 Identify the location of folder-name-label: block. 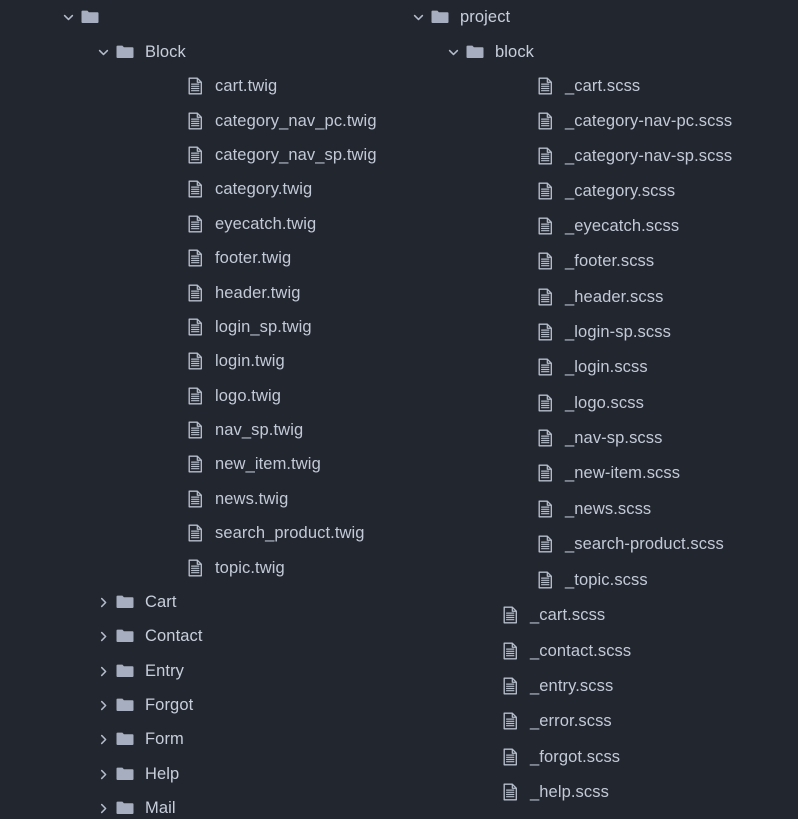
(515, 52).